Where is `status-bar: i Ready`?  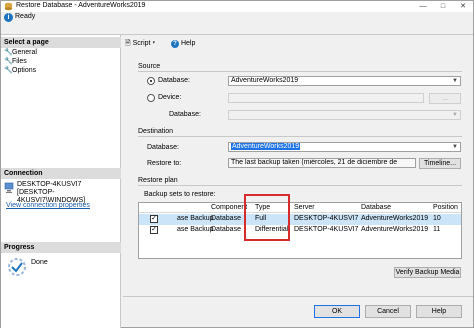
status-bar: i Ready is located at coordinates (237, 17).